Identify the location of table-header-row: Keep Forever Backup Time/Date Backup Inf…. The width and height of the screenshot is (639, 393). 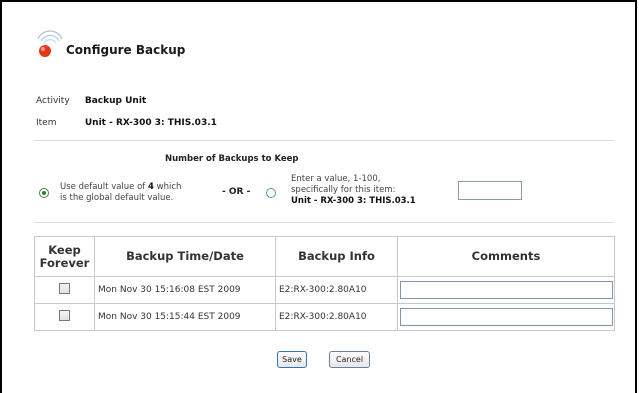
(324, 256).